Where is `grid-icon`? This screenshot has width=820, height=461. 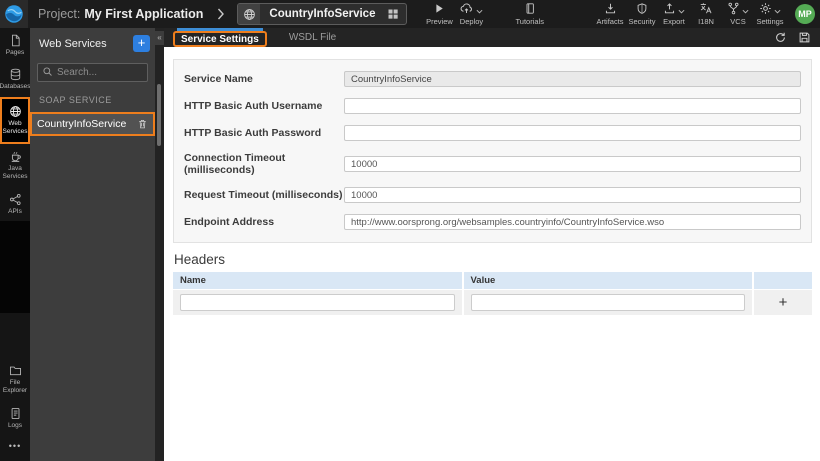 grid-icon is located at coordinates (396, 14).